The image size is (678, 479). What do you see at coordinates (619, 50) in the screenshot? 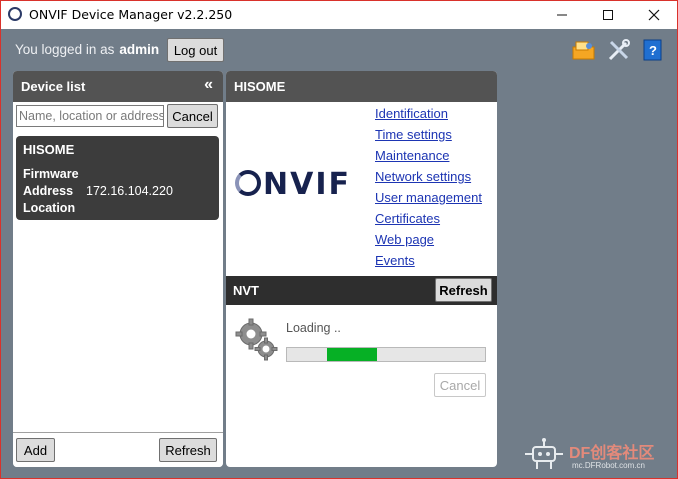
I see `tools-icon` at bounding box center [619, 50].